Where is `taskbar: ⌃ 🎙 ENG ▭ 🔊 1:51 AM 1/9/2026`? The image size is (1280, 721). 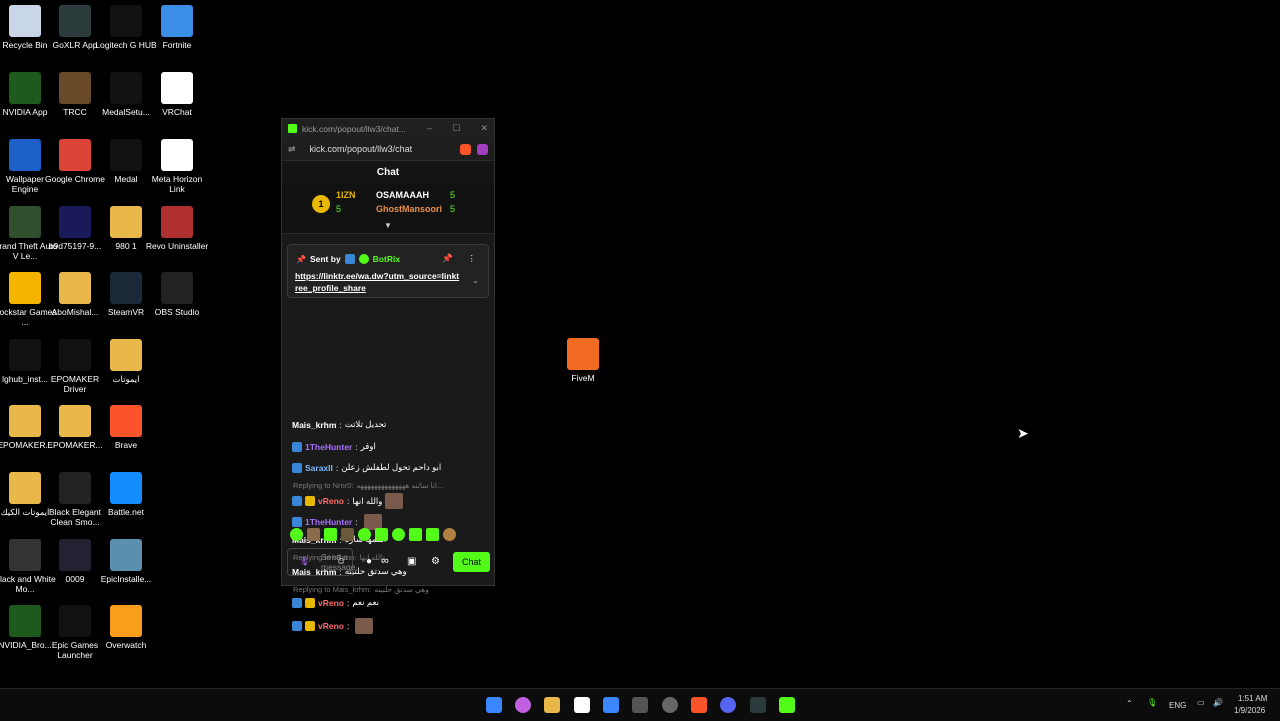 taskbar: ⌃ 🎙 ENG ▭ 🔊 1:51 AM 1/9/2026 is located at coordinates (640, 704).